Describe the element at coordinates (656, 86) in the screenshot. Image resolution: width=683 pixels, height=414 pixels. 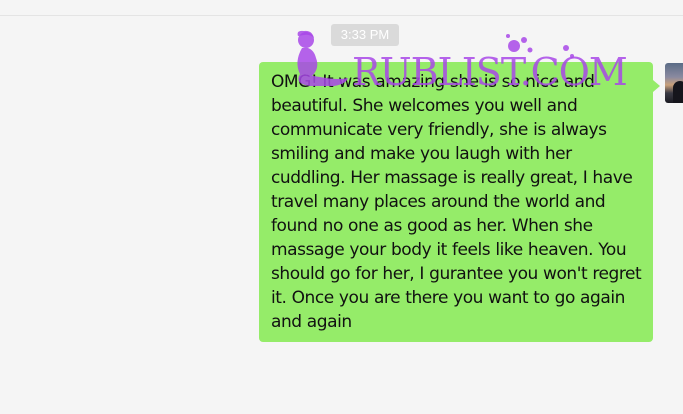
I see `bubble-tail` at that location.